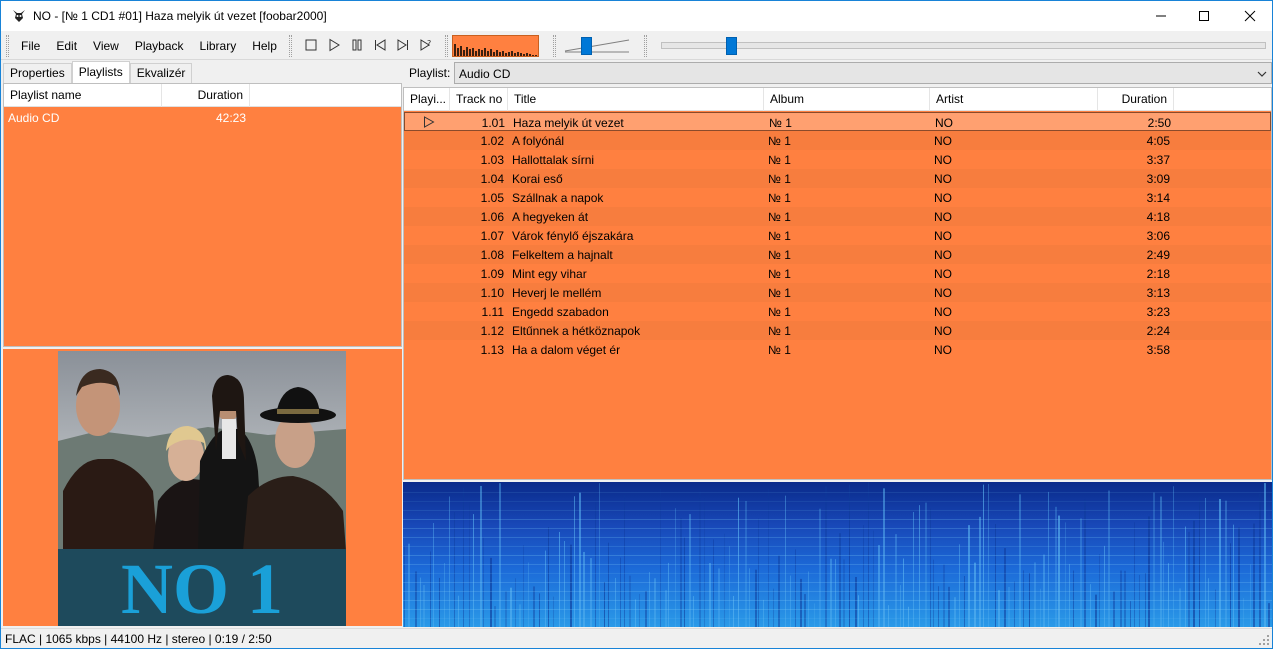  Describe the element at coordinates (1014, 99) in the screenshot. I see `column-artist: Artist` at that location.